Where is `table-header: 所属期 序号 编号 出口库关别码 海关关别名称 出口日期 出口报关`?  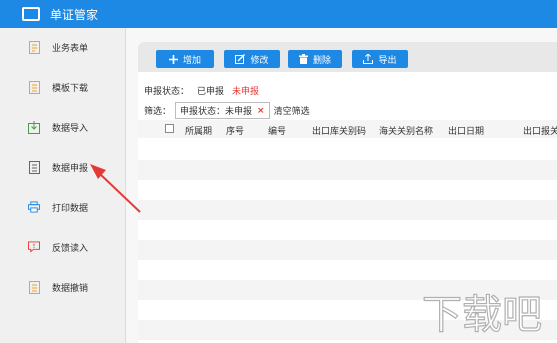
table-header: 所属期 序号 编号 出口库关别码 海关关别名称 出口日期 出口报关 is located at coordinates (347, 129).